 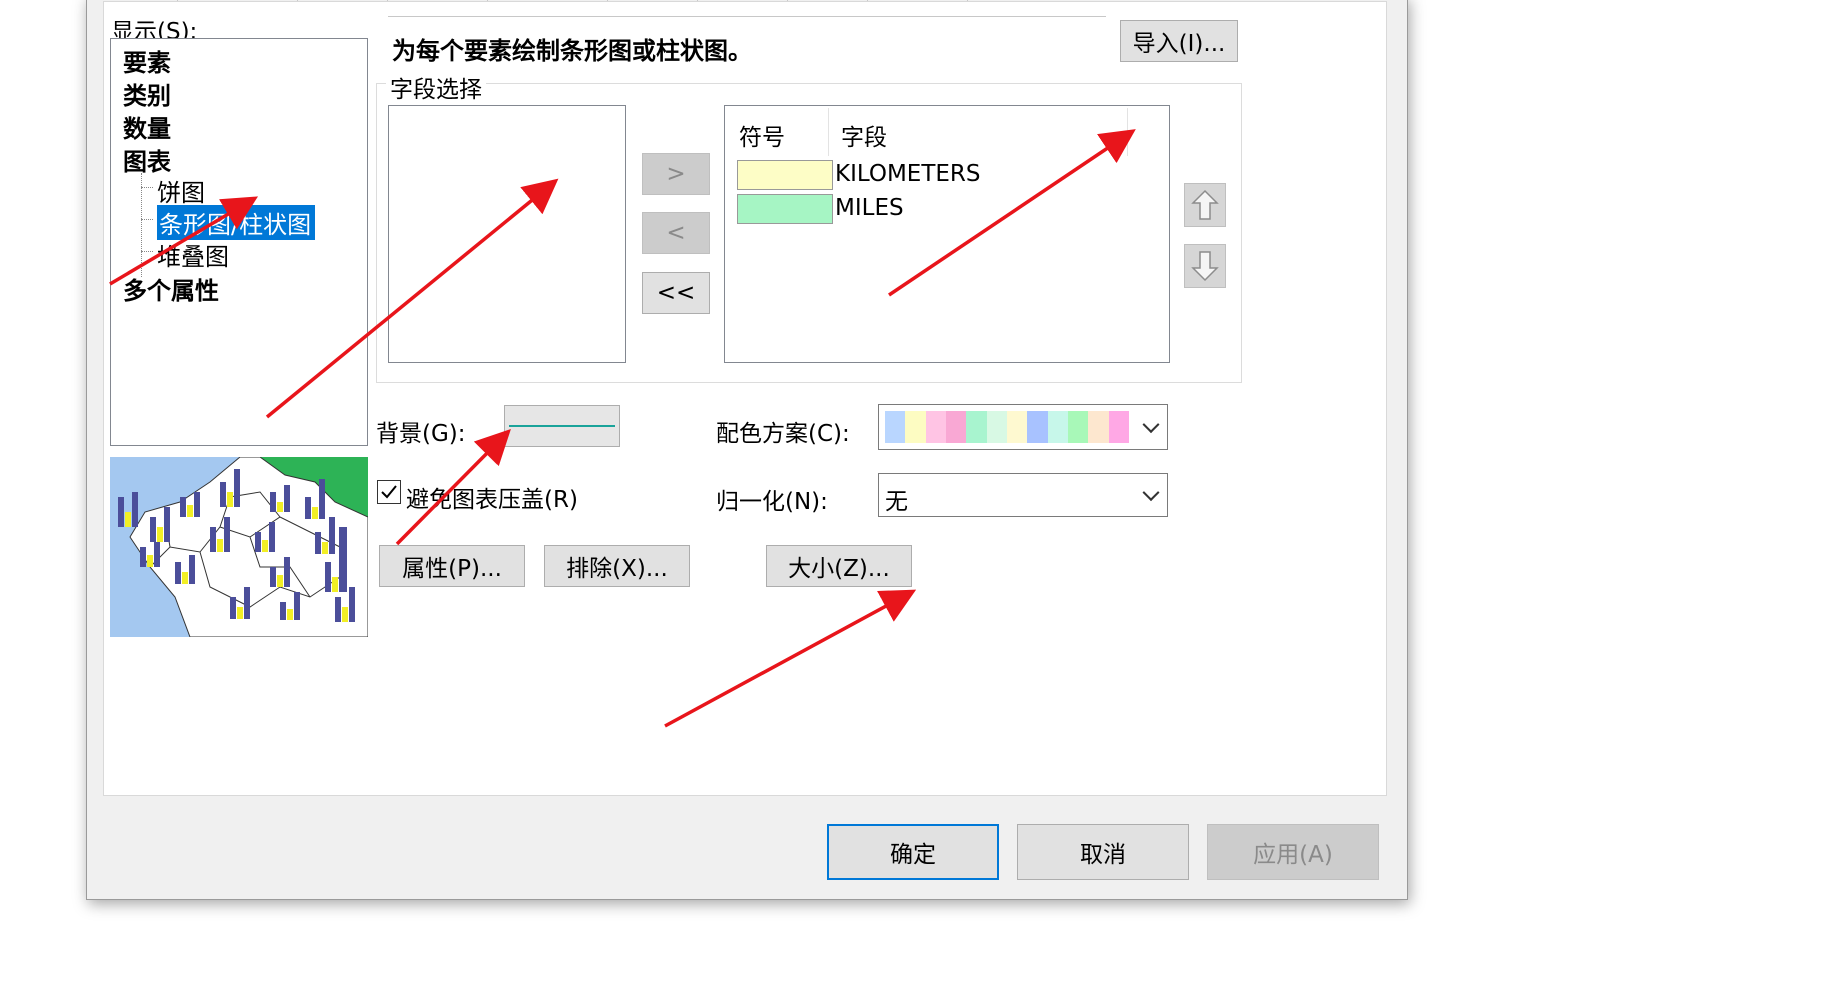 I want to click on move-right-button: >, so click(x=676, y=174).